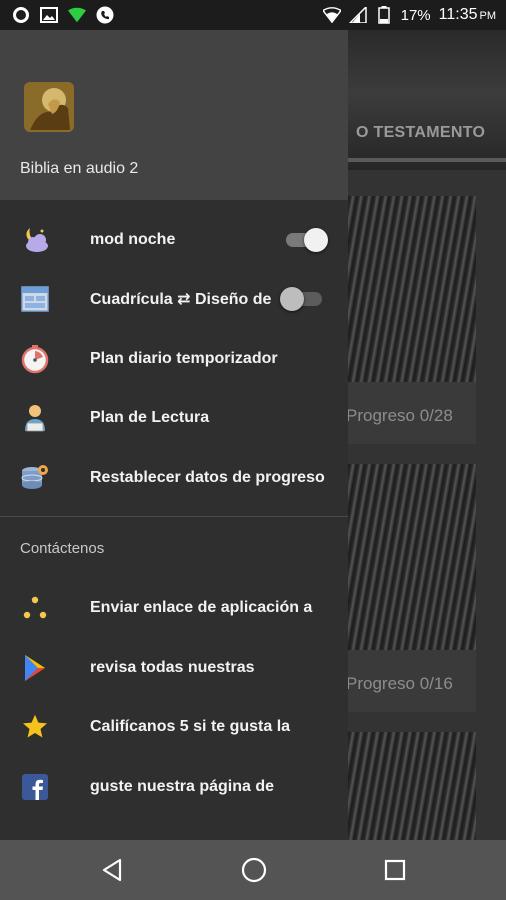 This screenshot has height=900, width=506. Describe the element at coordinates (105, 15) in the screenshot. I see `phone-call-icon` at that location.